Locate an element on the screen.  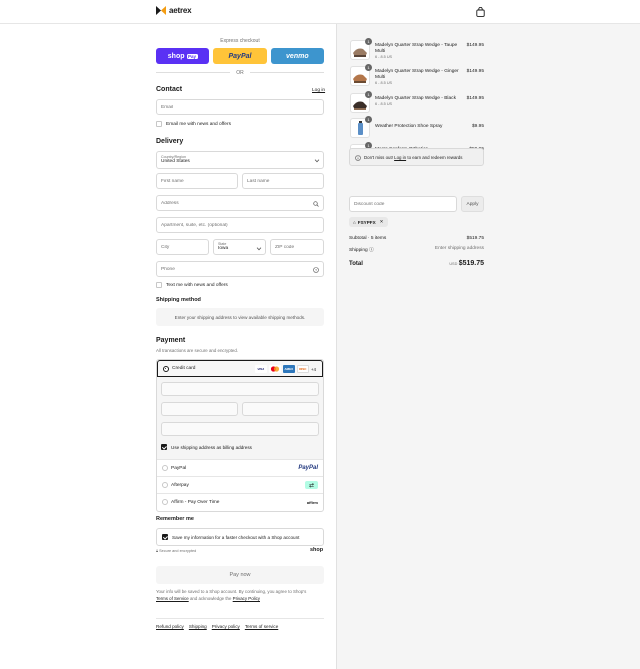
city-field is located at coordinates (182, 247).